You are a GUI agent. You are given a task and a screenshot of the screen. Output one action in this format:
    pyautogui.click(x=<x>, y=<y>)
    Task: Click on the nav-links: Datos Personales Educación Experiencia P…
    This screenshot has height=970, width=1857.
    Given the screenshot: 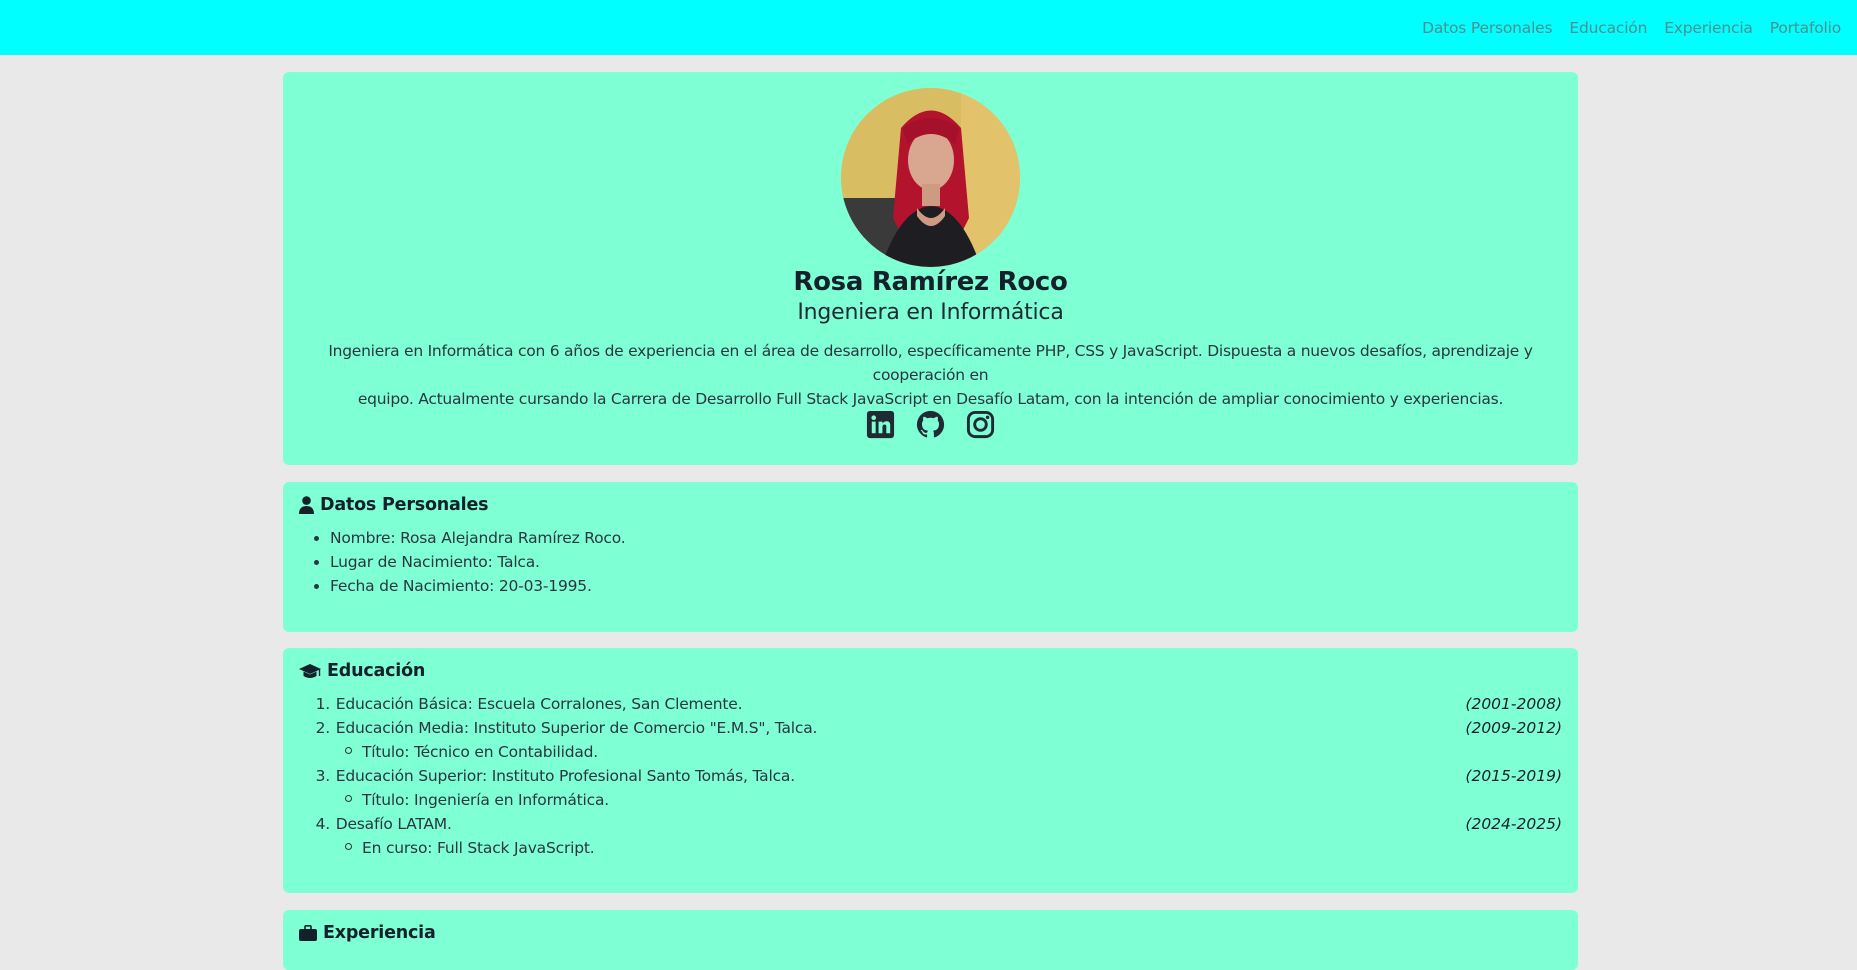 What is the action you would take?
    pyautogui.click(x=1631, y=27)
    